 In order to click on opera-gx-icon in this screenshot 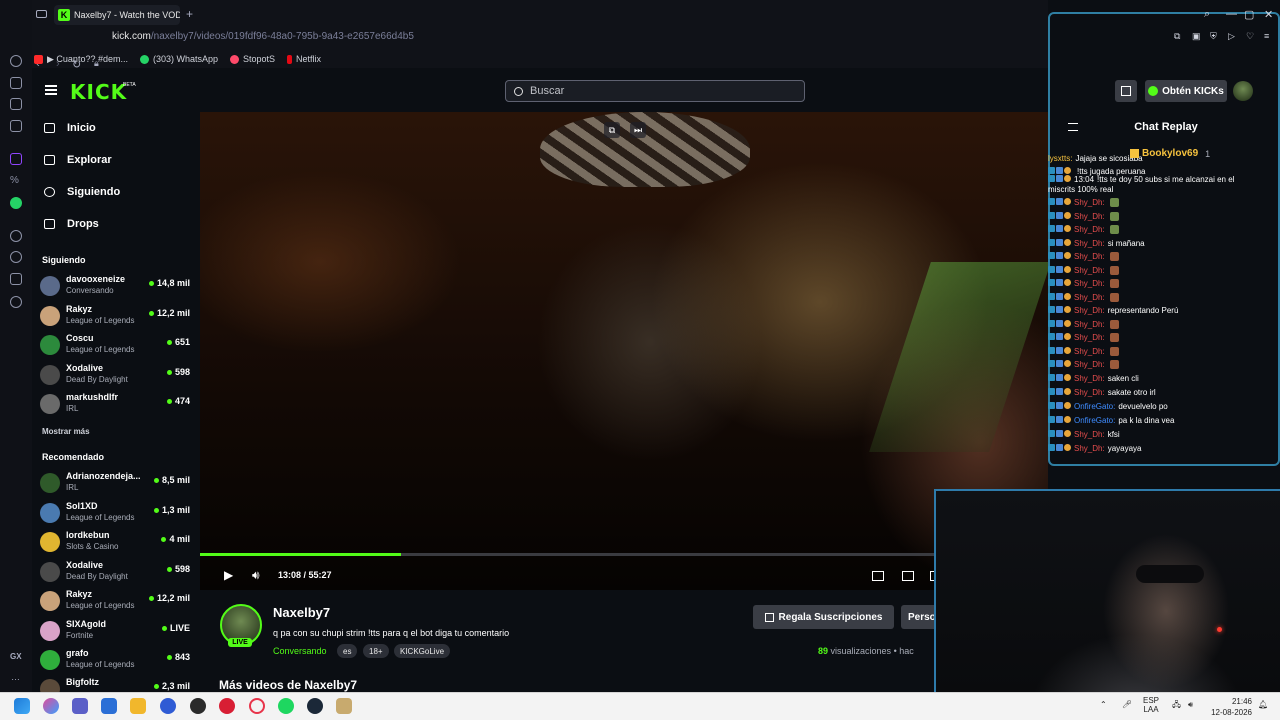, I will do `click(257, 706)`.